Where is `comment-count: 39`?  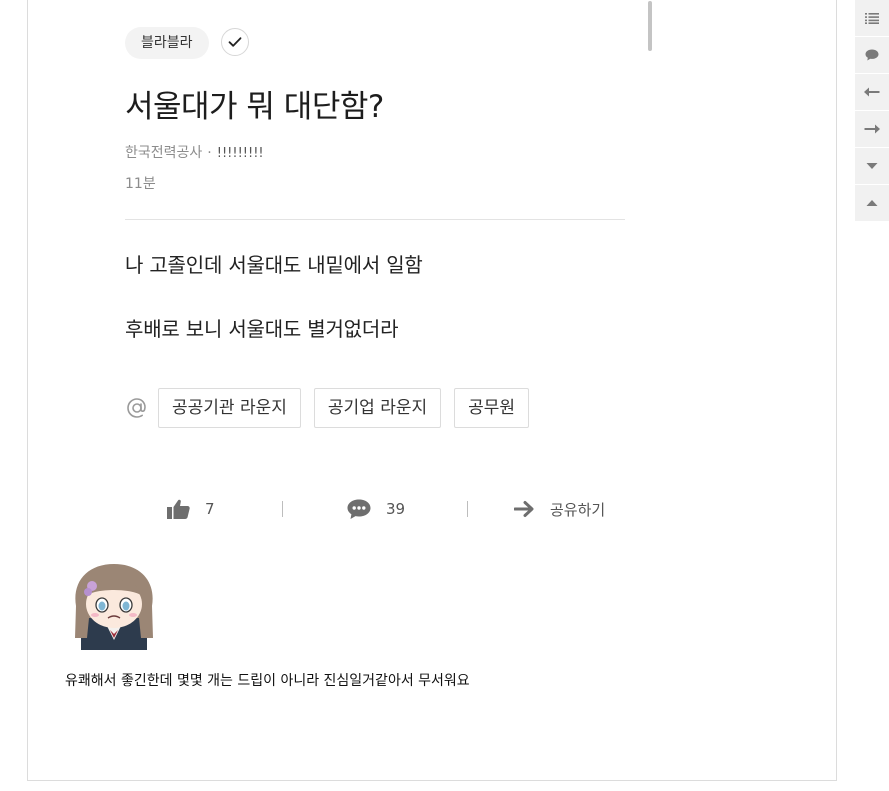
comment-count: 39 is located at coordinates (396, 509).